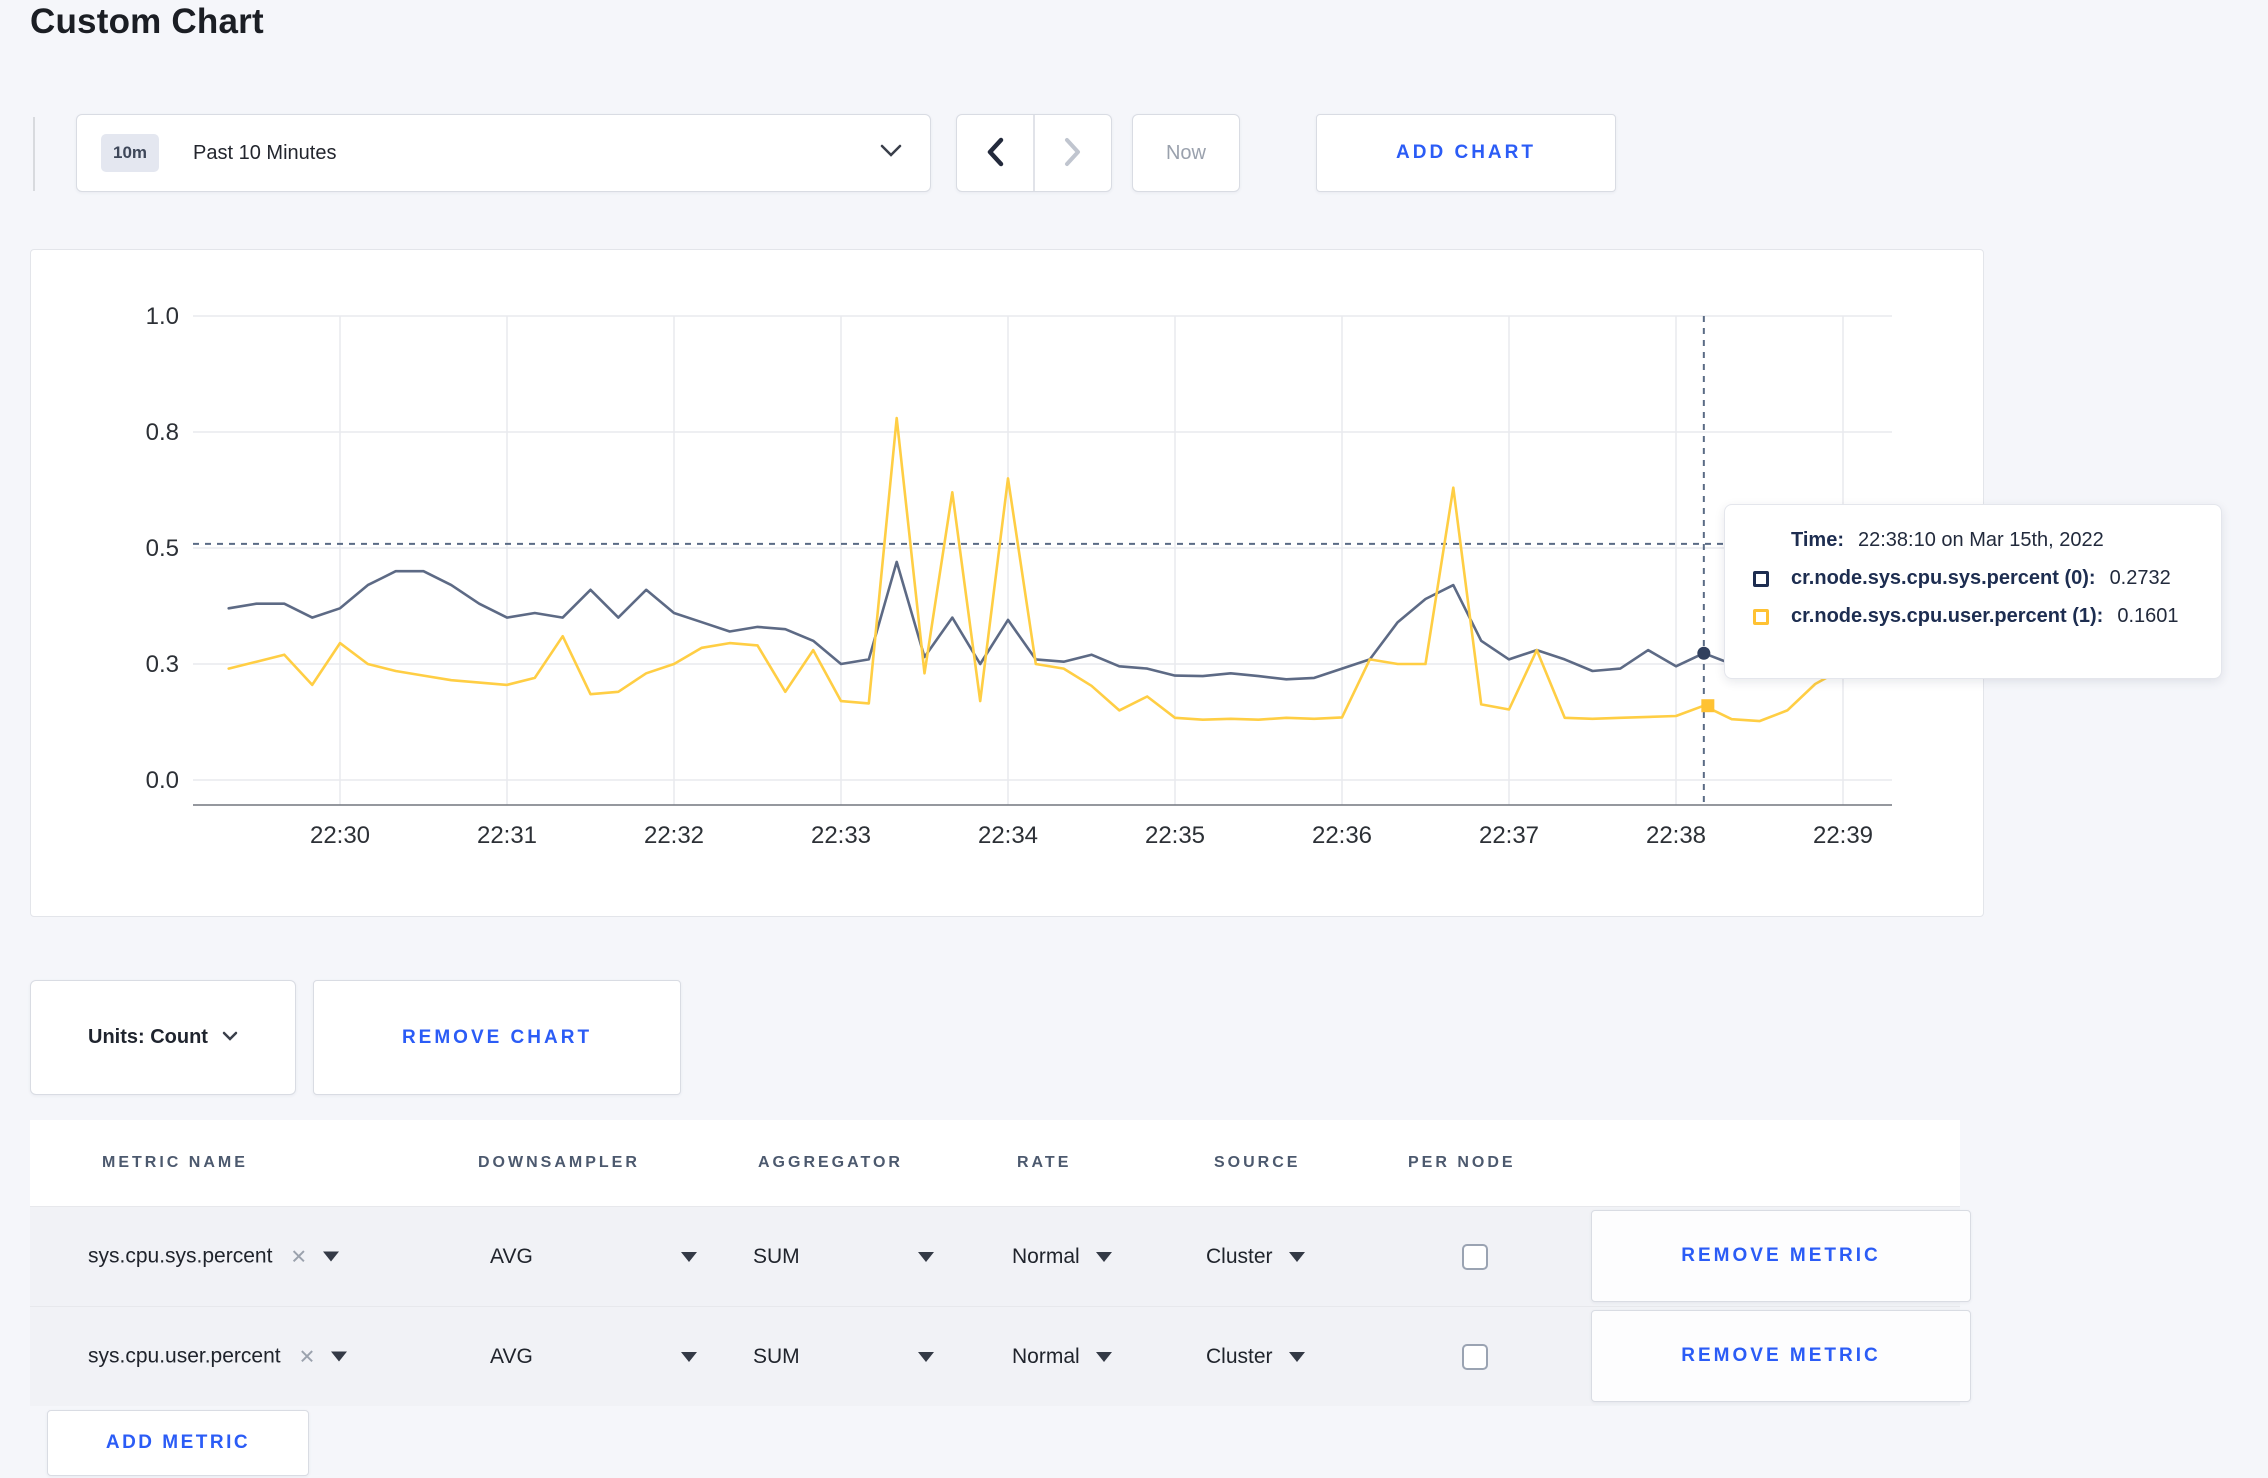 Image resolution: width=2268 pixels, height=1478 pixels. I want to click on tooltip-series-value: 0.1601, so click(2148, 616).